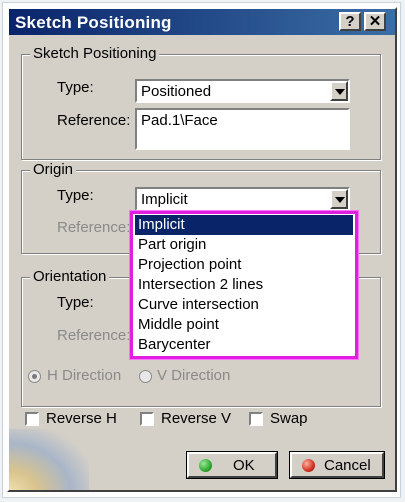  What do you see at coordinates (242, 199) in the screenshot?
I see `origin-type-combo: Implicit` at bounding box center [242, 199].